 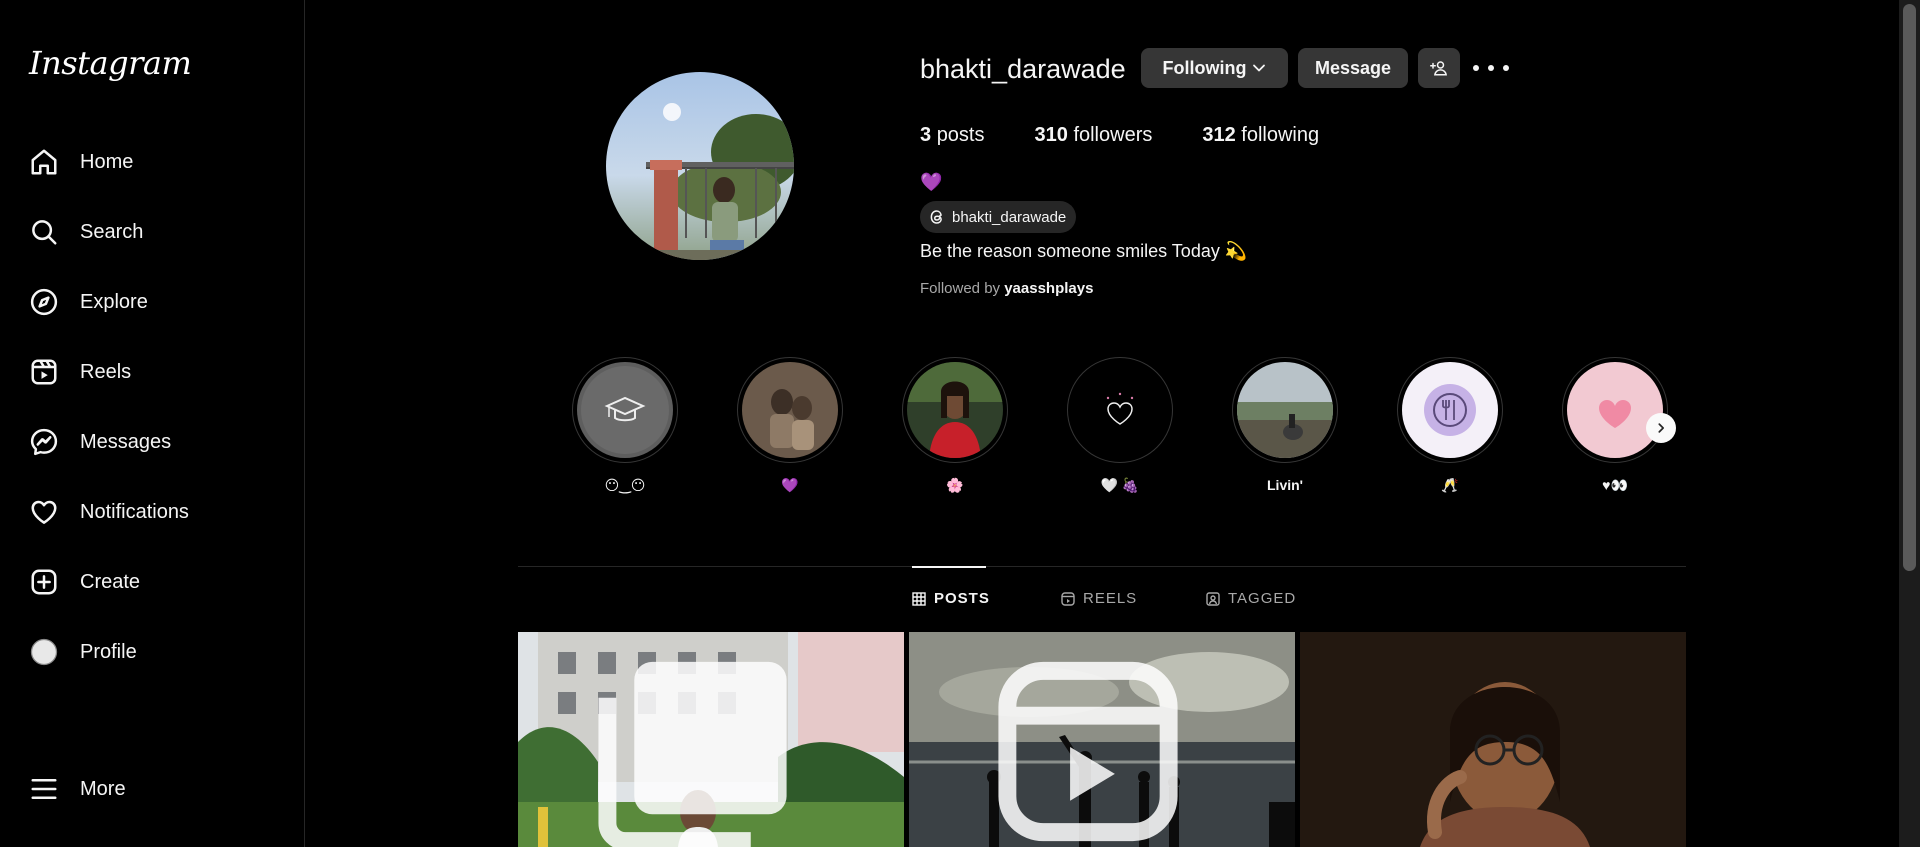 What do you see at coordinates (790, 485) in the screenshot?
I see `highlight-label: 💜` at bounding box center [790, 485].